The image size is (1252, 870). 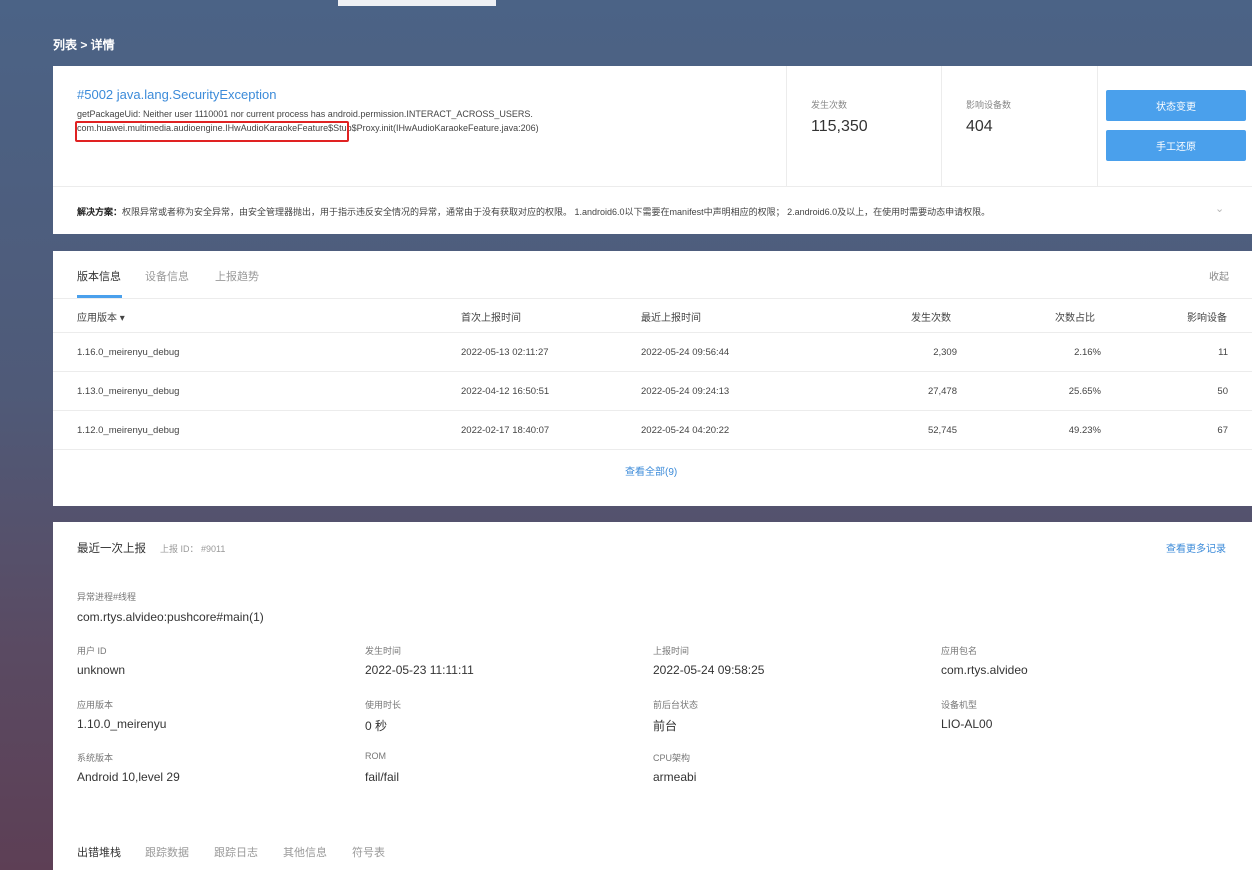 I want to click on occurrences-value: 115,350, so click(x=839, y=126).